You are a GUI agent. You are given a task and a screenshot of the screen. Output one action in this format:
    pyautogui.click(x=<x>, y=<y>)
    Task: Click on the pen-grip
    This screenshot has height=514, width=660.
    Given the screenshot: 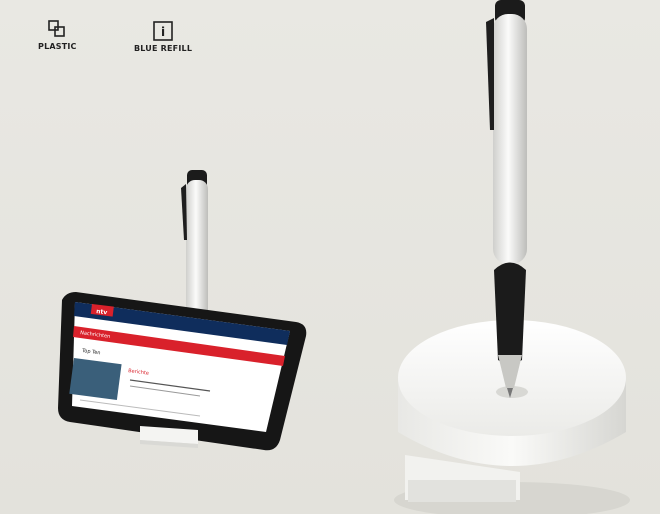 What is the action you would take?
    pyautogui.click(x=510, y=313)
    